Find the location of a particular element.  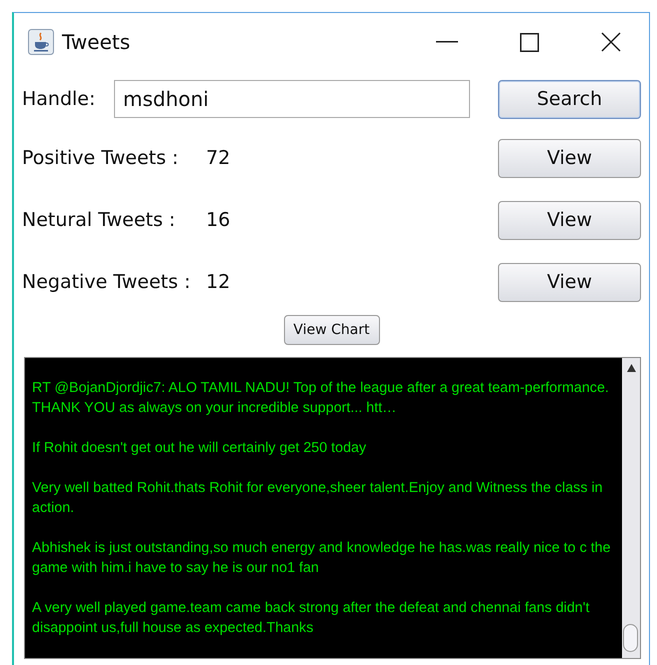

scroll-up-icon is located at coordinates (631, 368).